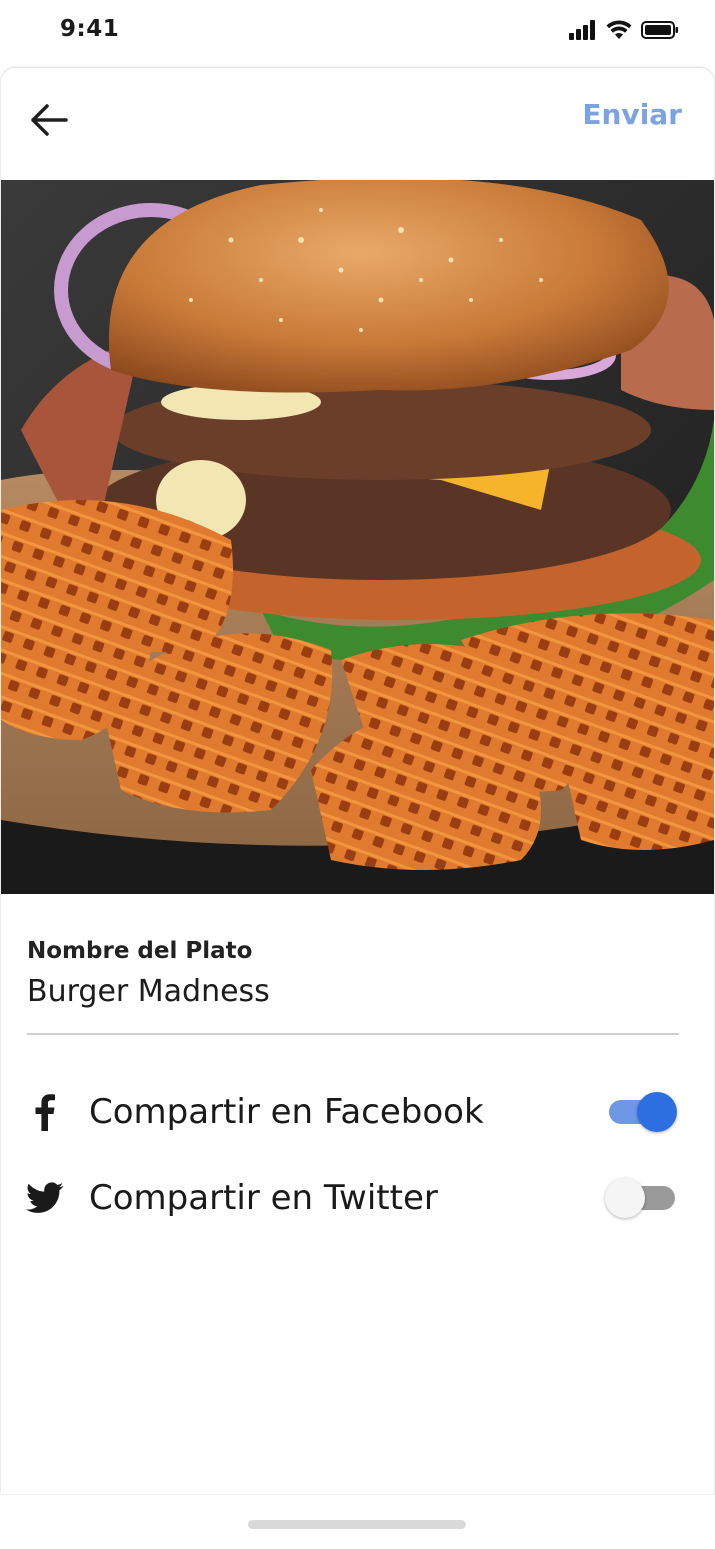  Describe the element at coordinates (45, 1198) in the screenshot. I see `twitter-icon` at that location.